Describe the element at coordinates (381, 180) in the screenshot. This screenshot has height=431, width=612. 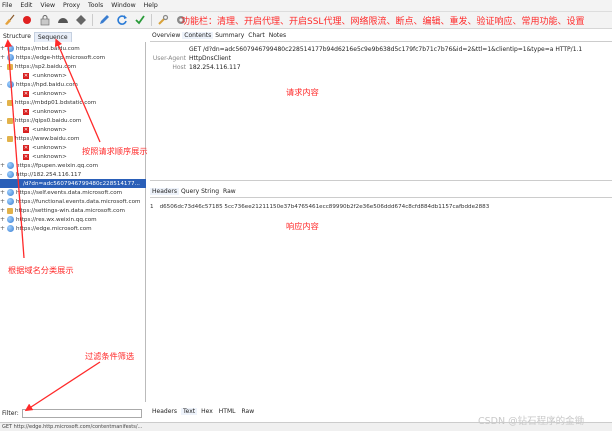
I see `split-divider` at that location.